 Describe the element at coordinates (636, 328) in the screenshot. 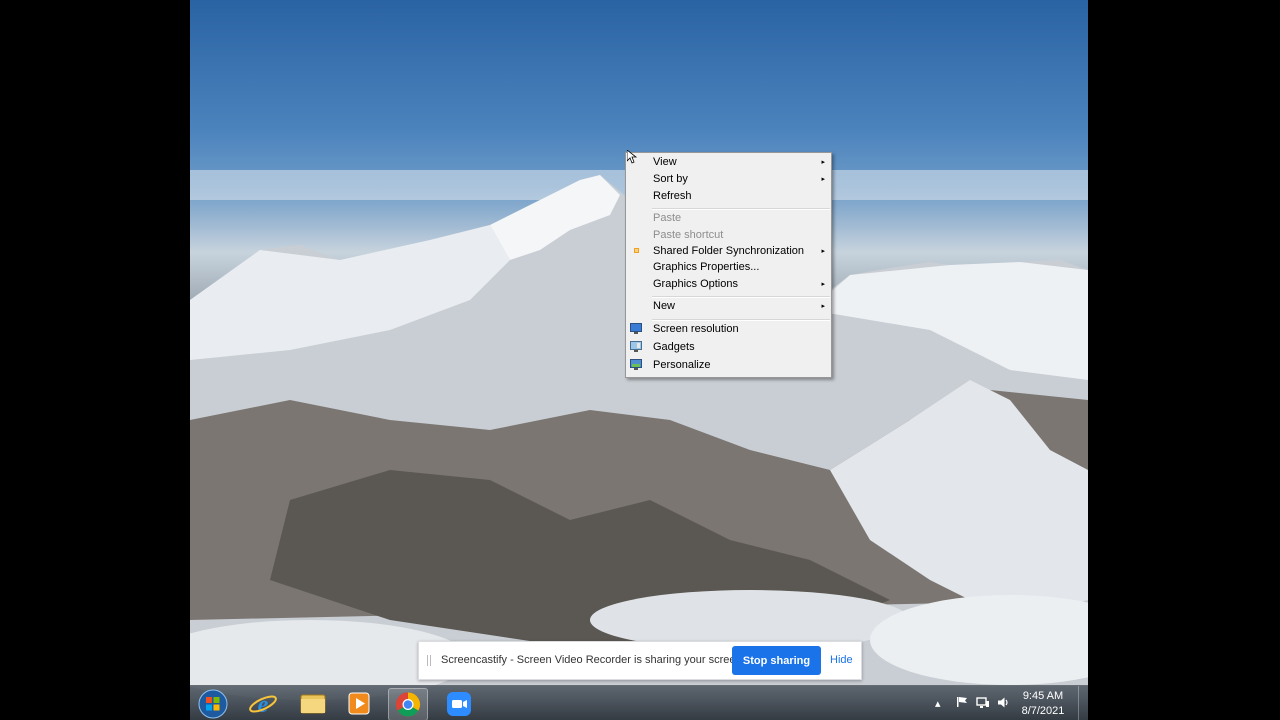

I see `screen-resolution-icon` at that location.